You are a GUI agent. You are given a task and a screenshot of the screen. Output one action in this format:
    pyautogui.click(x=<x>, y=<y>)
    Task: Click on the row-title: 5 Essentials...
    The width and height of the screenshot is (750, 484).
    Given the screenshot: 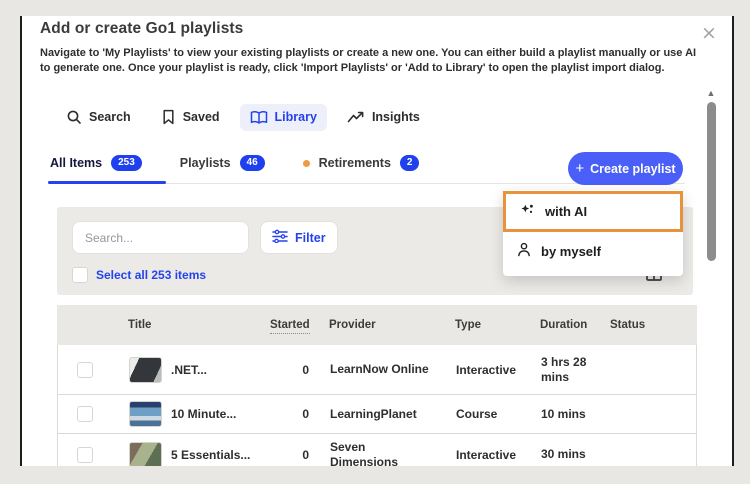 What is the action you would take?
    pyautogui.click(x=211, y=454)
    